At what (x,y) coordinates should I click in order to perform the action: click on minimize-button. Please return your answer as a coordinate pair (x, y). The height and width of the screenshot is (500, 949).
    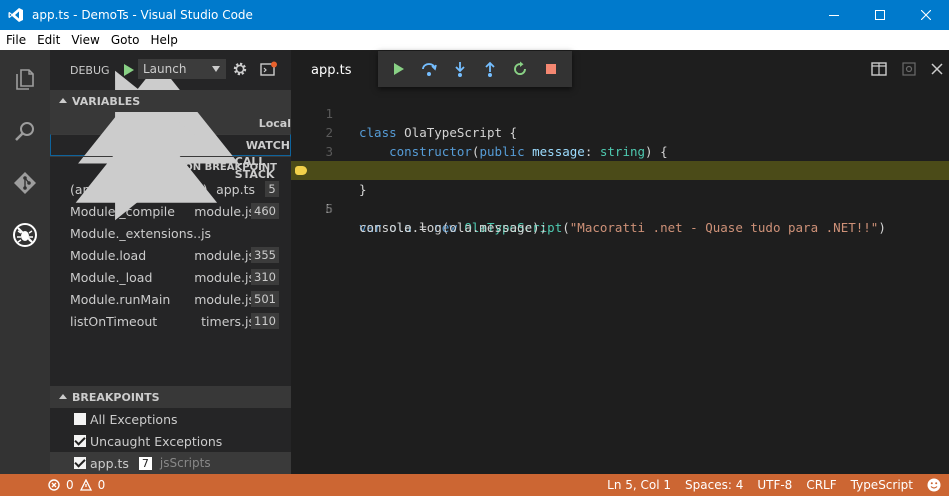
    Looking at the image, I should click on (834, 15).